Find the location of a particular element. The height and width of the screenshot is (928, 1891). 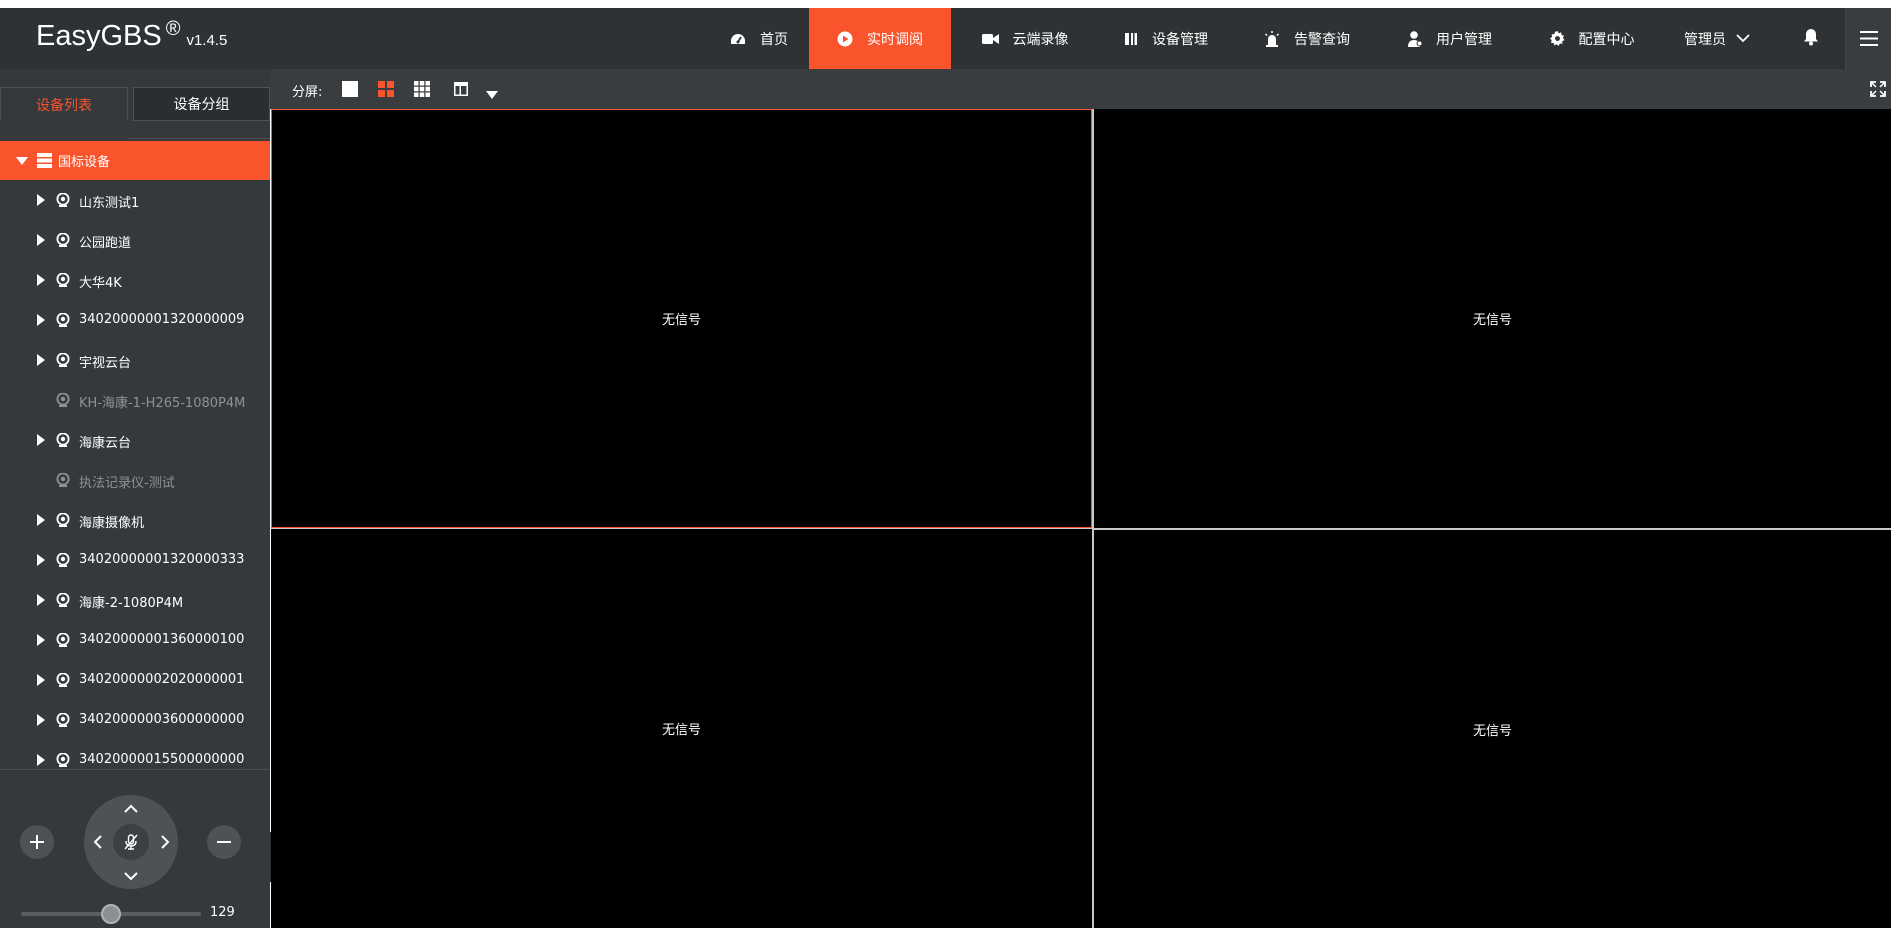

gear-icon is located at coordinates (1560, 38).